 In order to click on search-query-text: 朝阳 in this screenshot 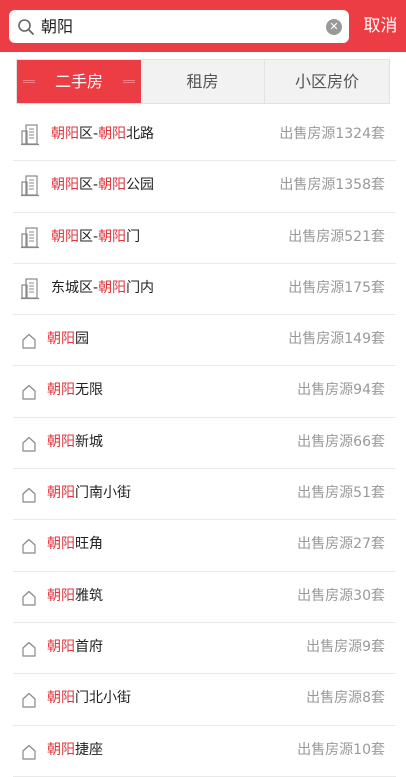, I will do `click(57, 26)`.